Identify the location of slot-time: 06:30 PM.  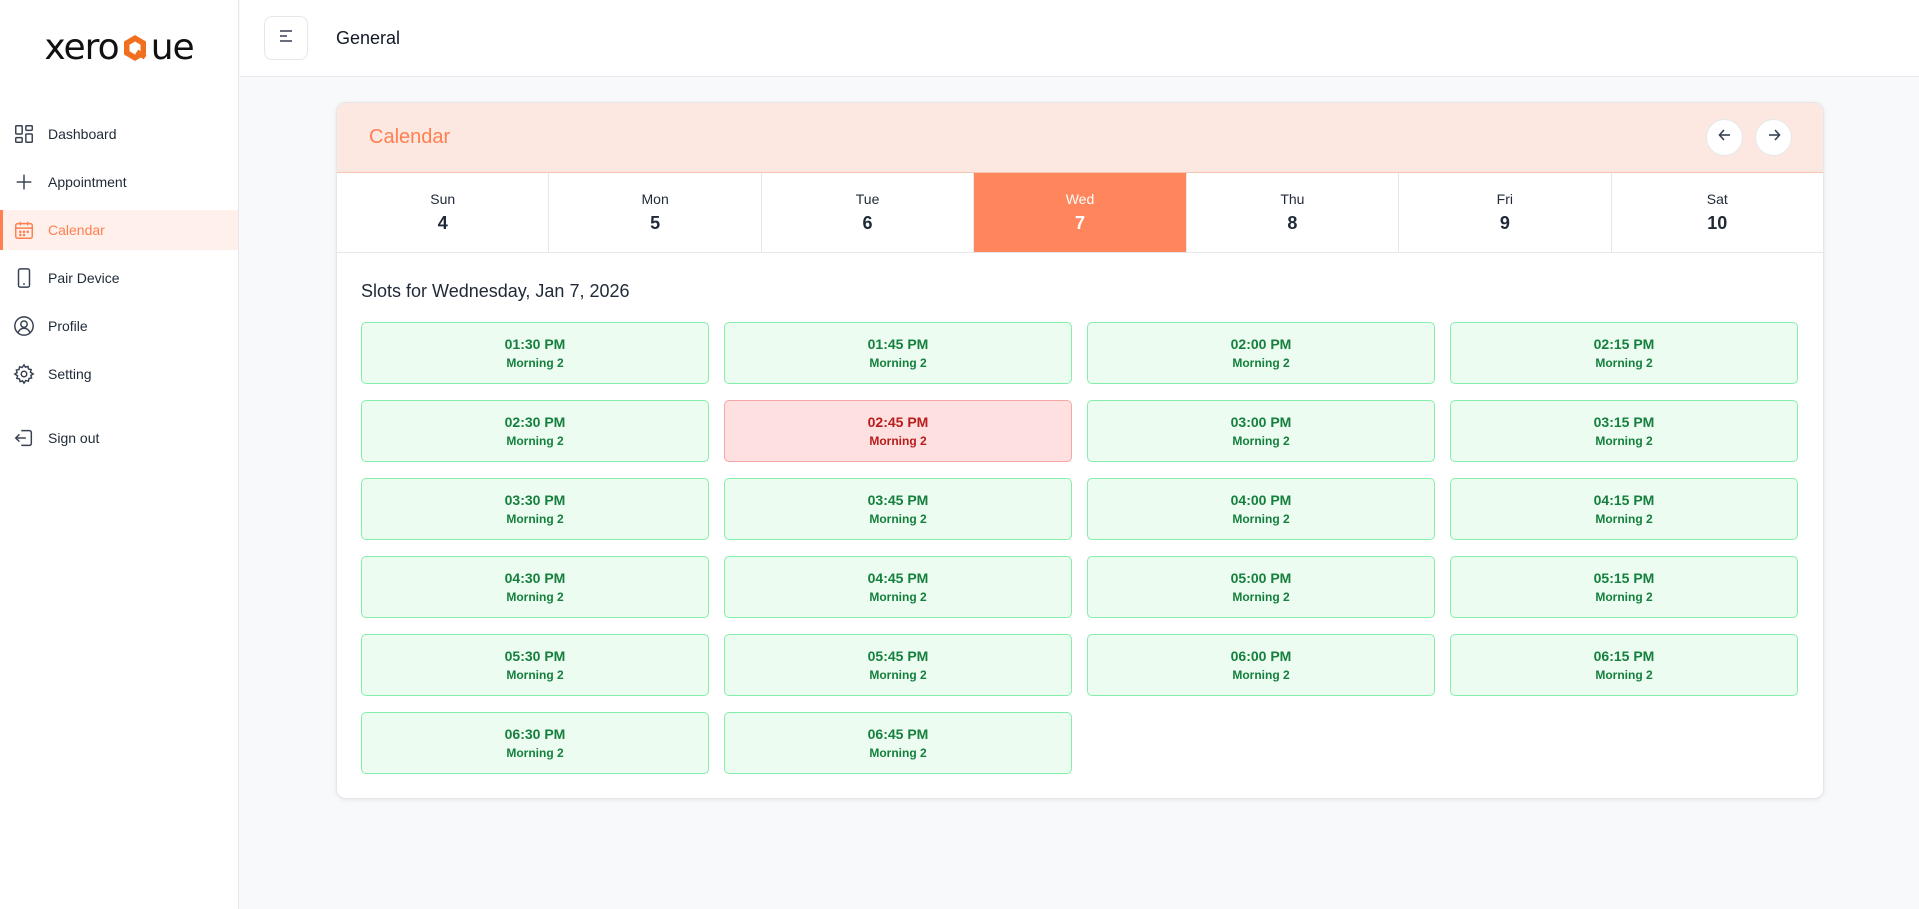
(535, 734).